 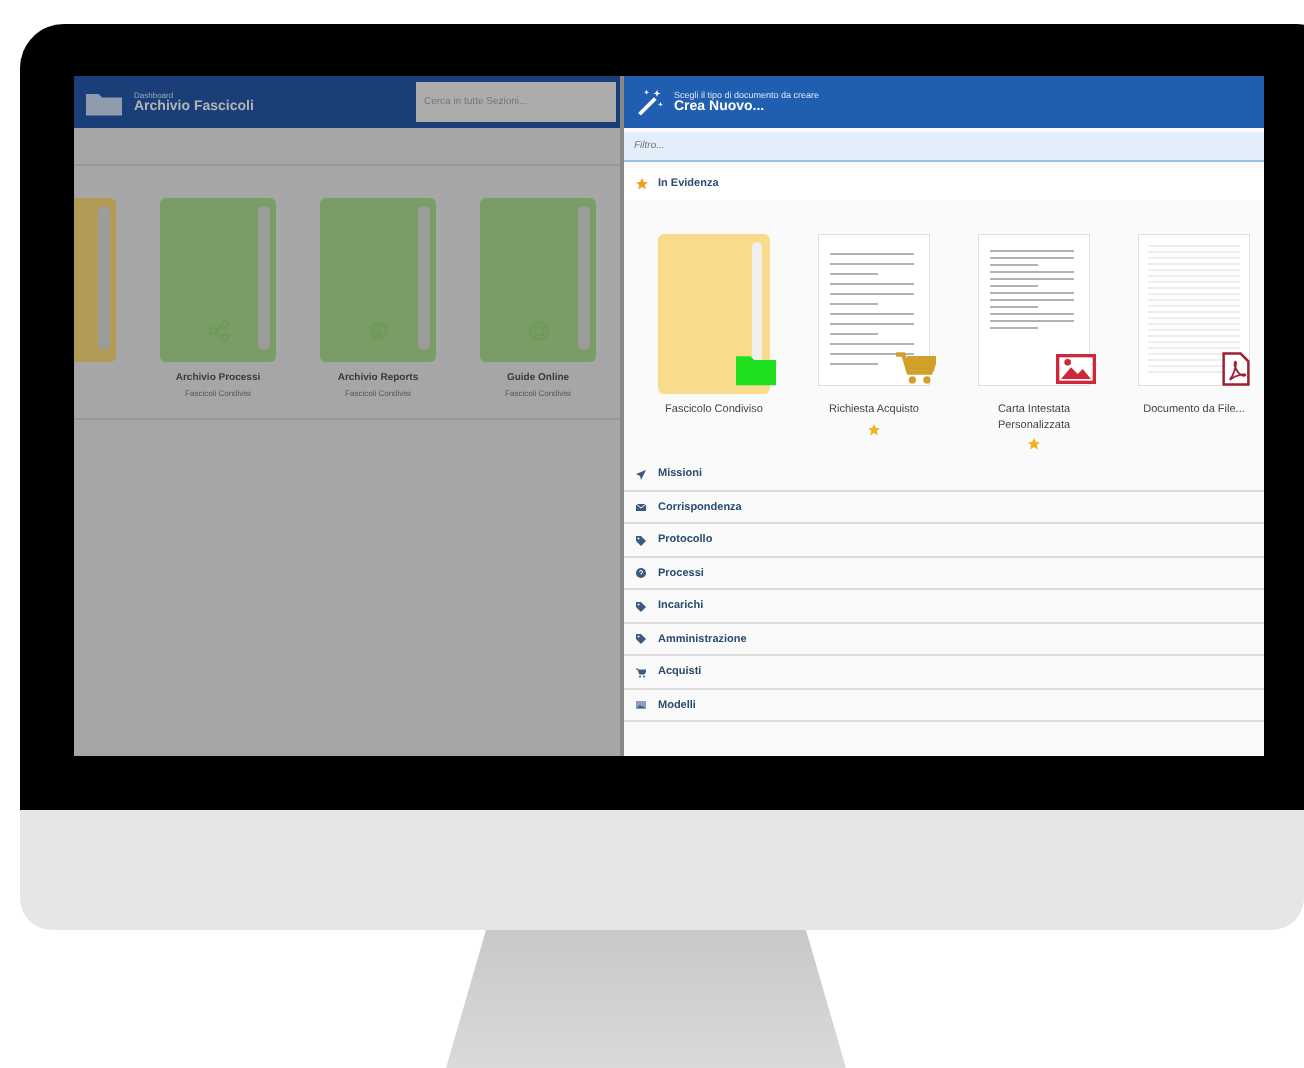 What do you see at coordinates (641, 573) in the screenshot?
I see `question-icon` at bounding box center [641, 573].